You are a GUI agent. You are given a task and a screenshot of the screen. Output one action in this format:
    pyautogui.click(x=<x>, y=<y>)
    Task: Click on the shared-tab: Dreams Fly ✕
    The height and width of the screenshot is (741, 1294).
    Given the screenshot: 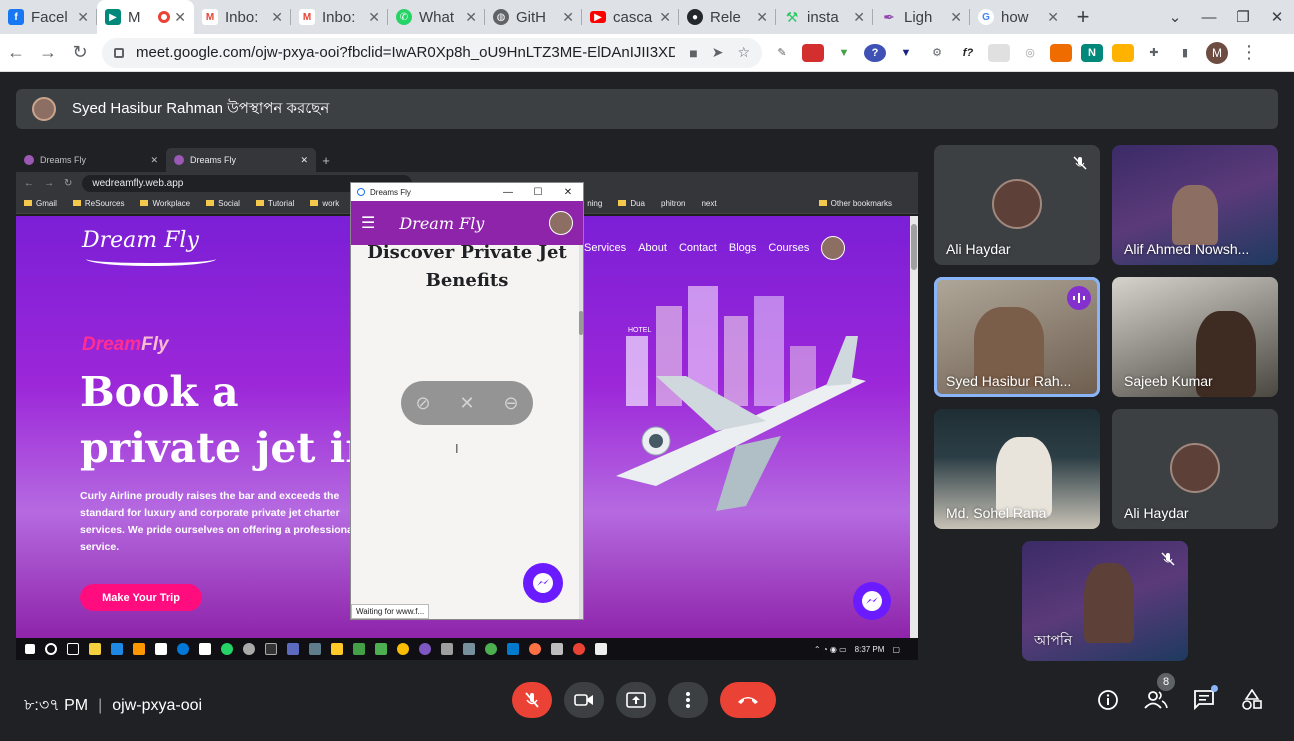 What is the action you would take?
    pyautogui.click(x=91, y=160)
    